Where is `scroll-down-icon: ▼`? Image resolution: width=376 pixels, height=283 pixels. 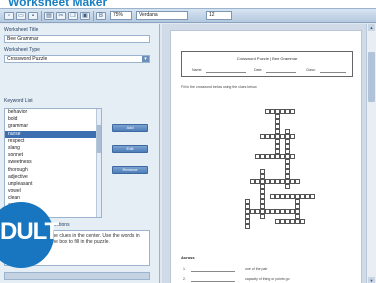
scroll-down-icon: ▼ is located at coordinates (371, 280).